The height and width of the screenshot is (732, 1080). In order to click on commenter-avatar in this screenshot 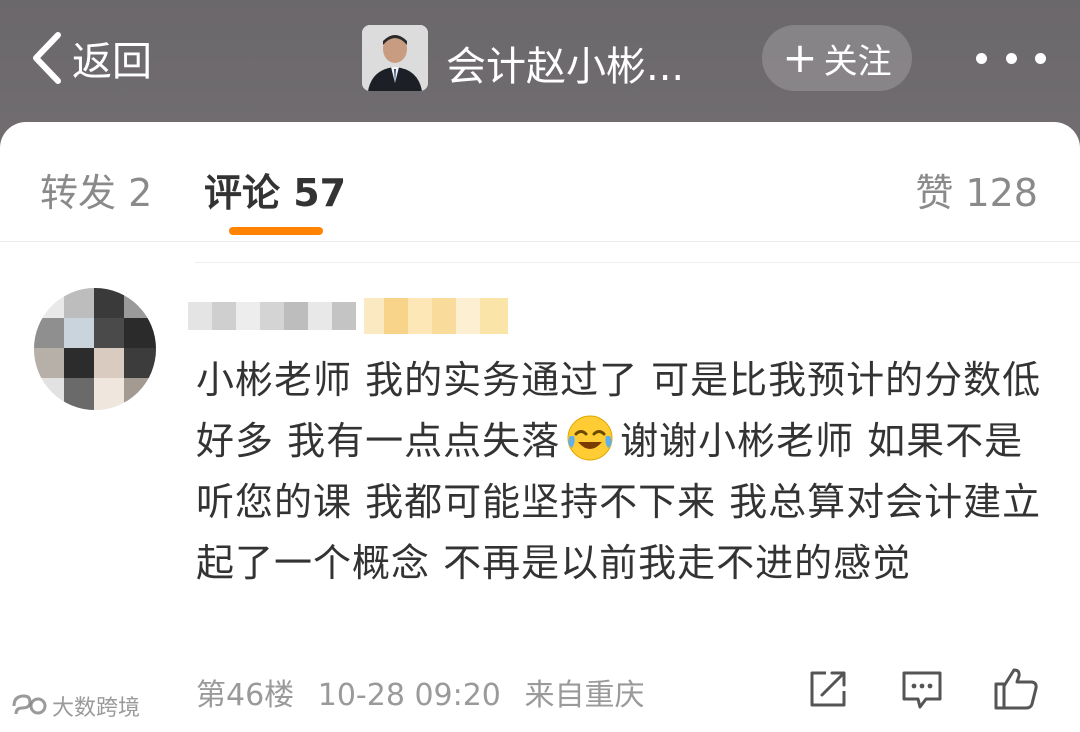, I will do `click(95, 349)`.